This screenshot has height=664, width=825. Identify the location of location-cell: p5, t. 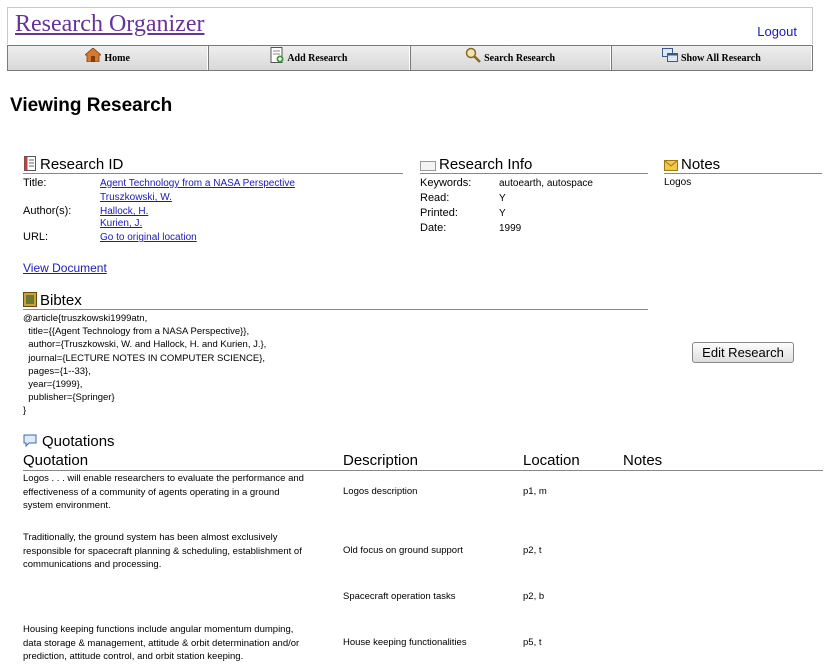
(532, 642).